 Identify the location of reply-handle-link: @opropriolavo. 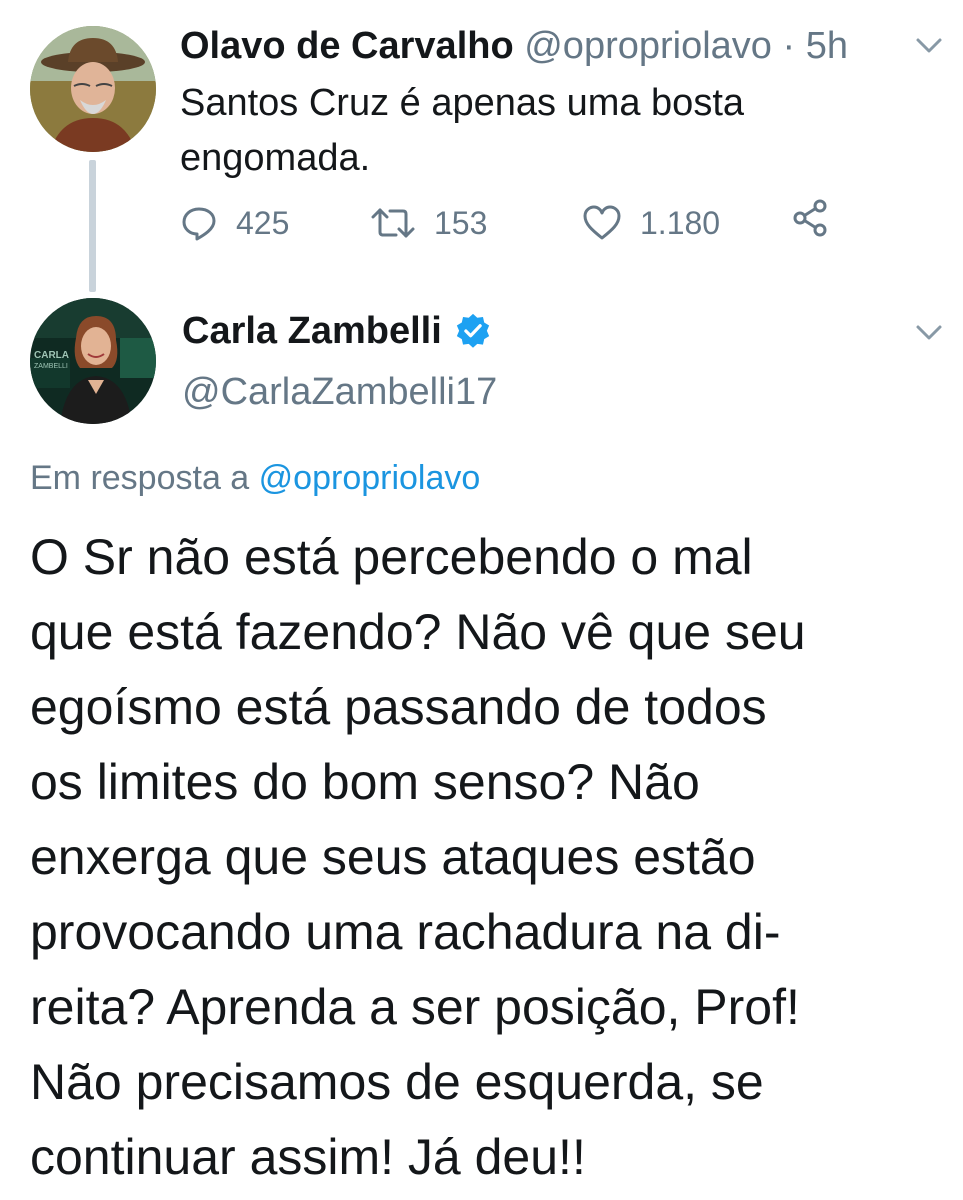
(370, 478).